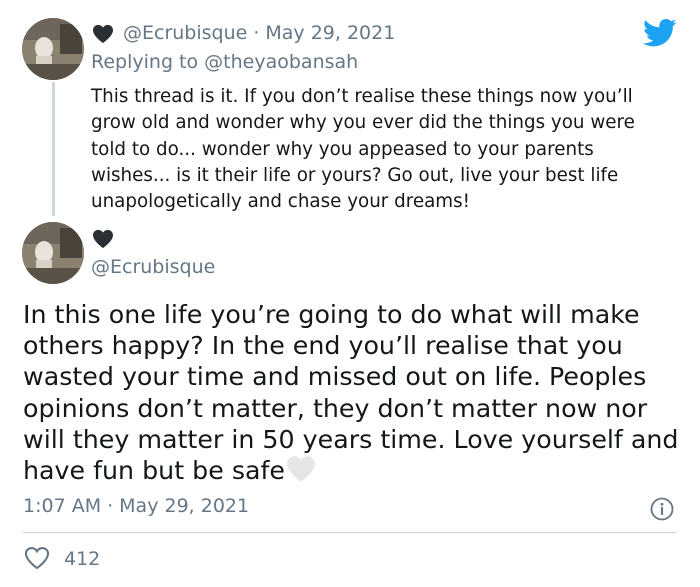 This screenshot has width=700, height=587. I want to click on thread-line, so click(53, 149).